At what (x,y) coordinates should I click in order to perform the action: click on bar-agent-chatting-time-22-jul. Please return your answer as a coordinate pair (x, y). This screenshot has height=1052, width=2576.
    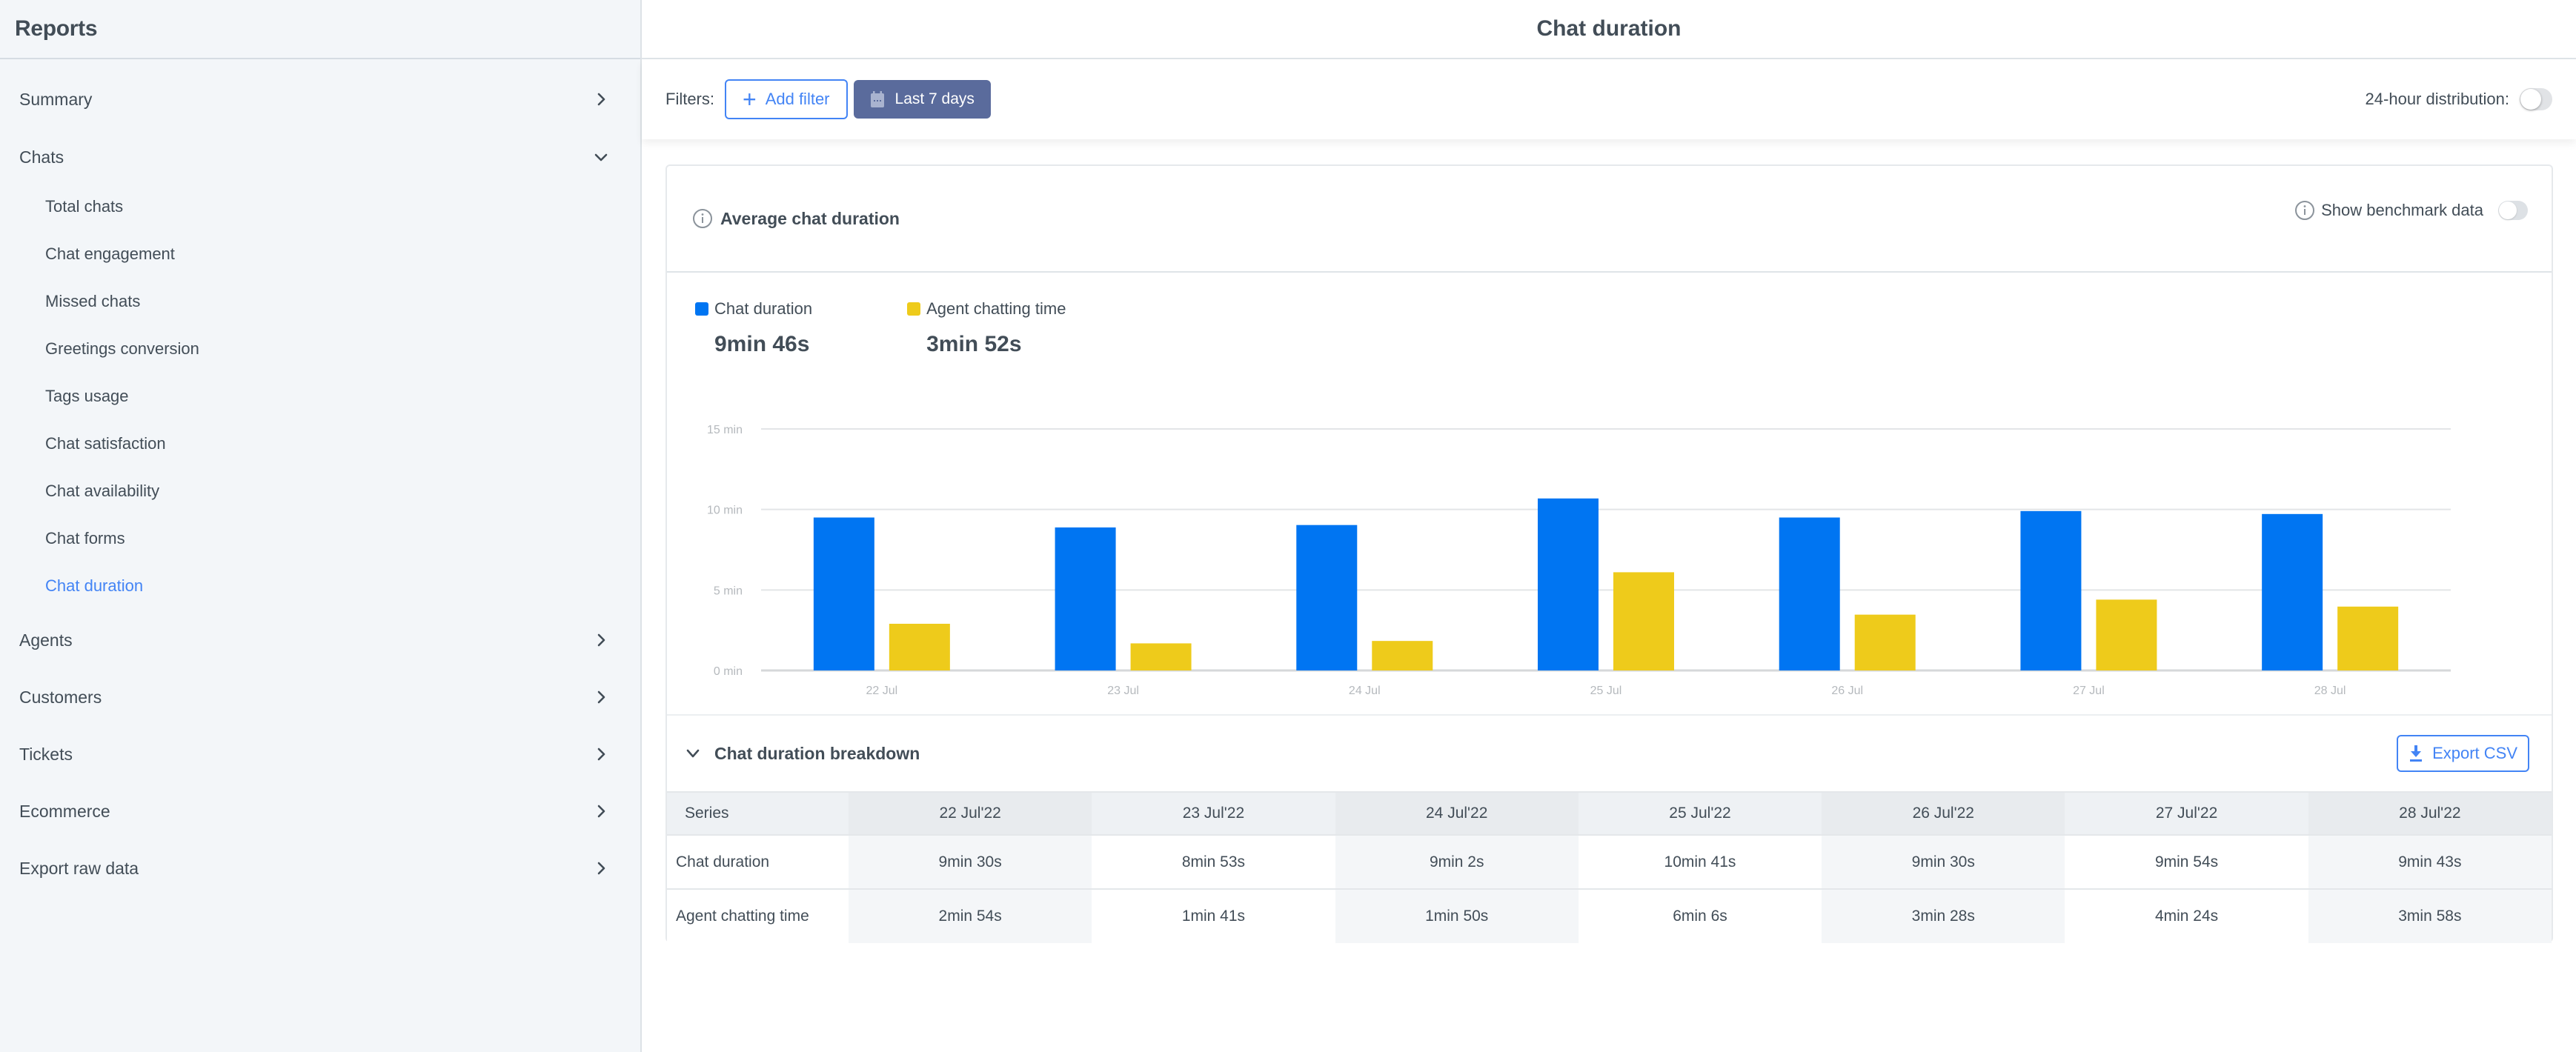
    Looking at the image, I should click on (919, 647).